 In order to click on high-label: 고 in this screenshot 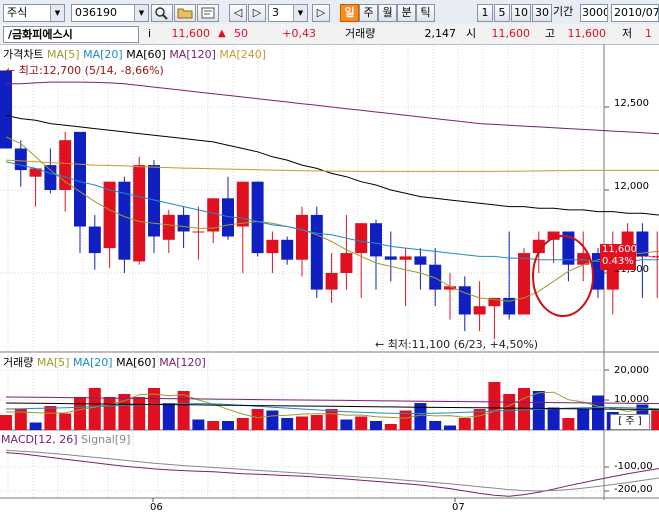, I will do `click(550, 33)`.